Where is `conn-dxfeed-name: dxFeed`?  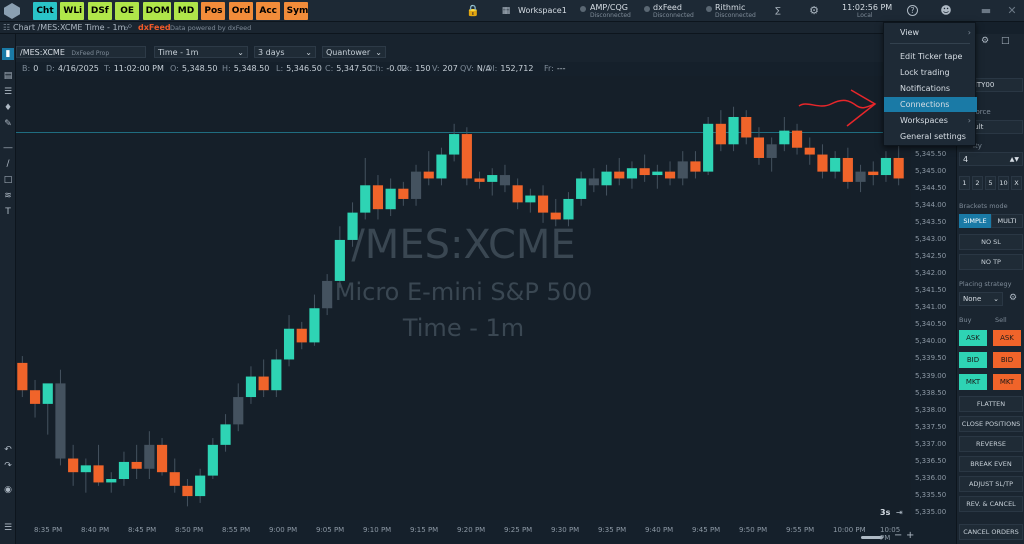 conn-dxfeed-name: dxFeed is located at coordinates (667, 7).